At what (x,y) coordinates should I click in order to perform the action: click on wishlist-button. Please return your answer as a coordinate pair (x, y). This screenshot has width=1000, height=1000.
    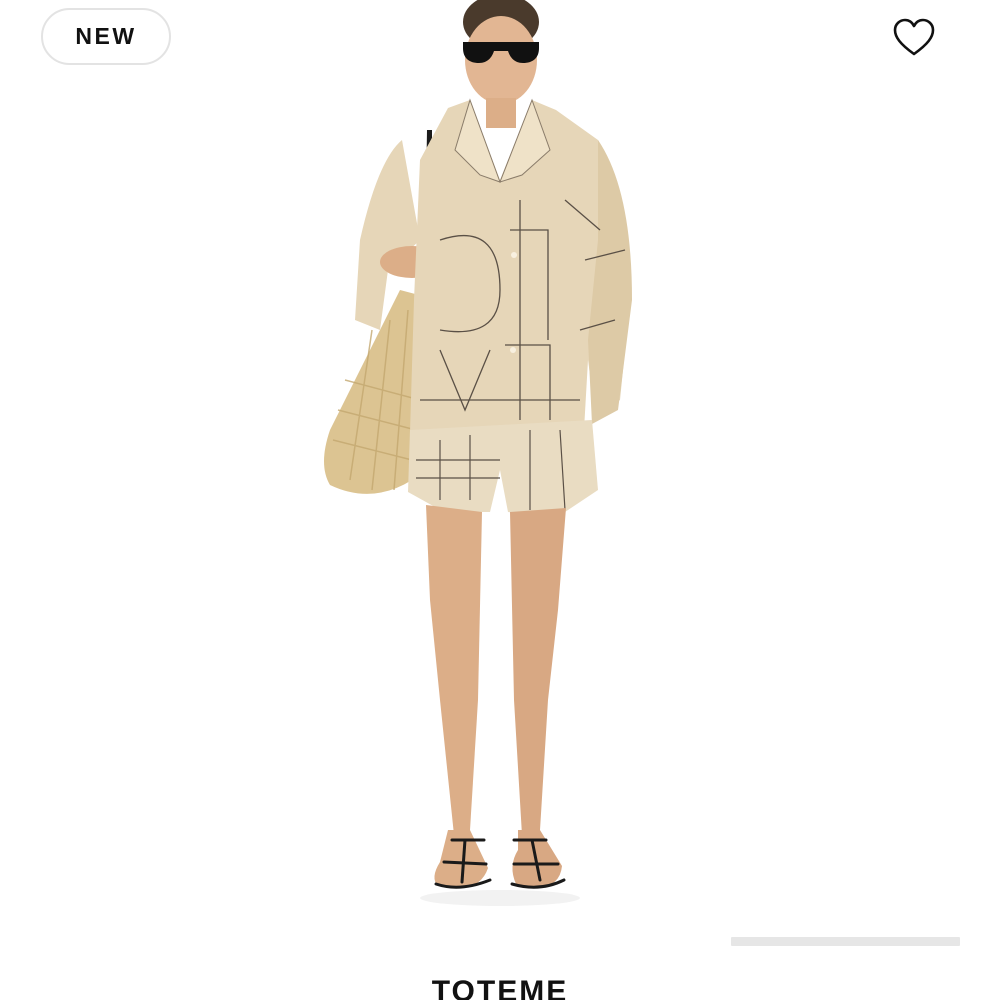
    Looking at the image, I should click on (914, 38).